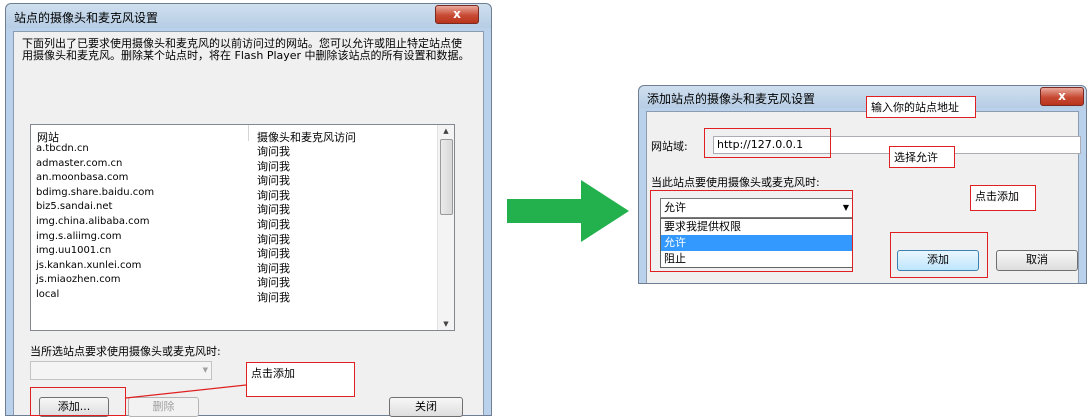 The image size is (1087, 417). I want to click on site-cell: biz5.sandai.net, so click(74, 207).